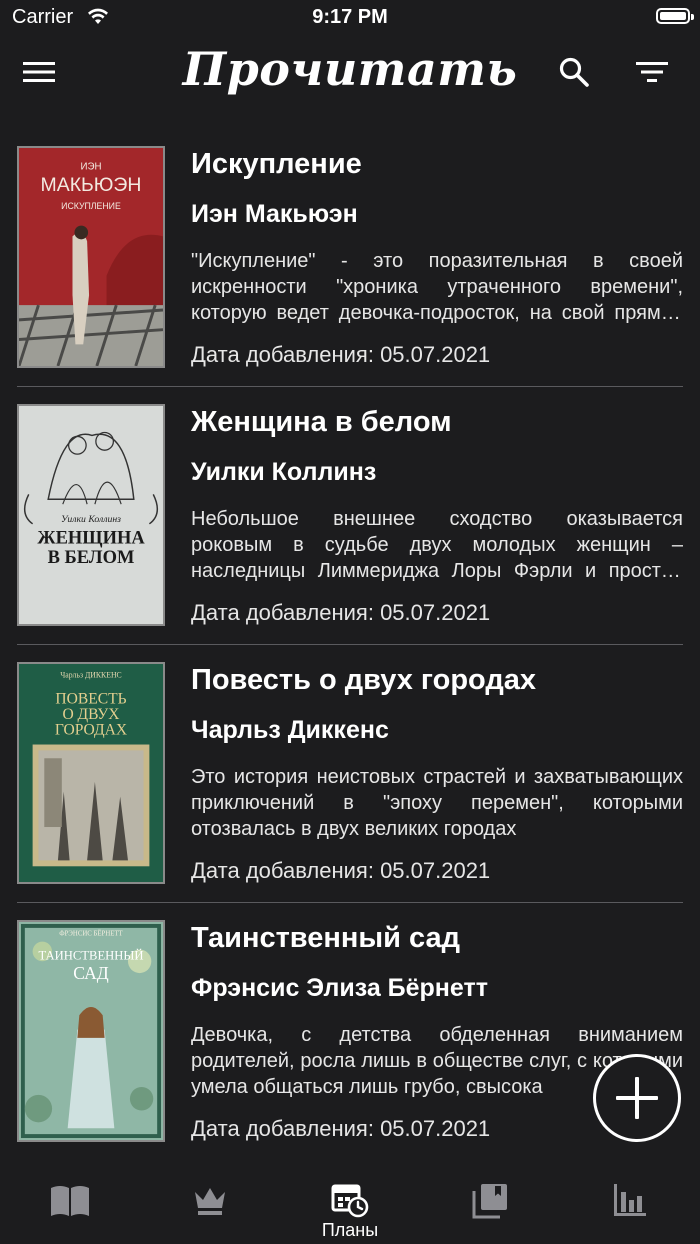  I want to click on tab-statistics, so click(630, 1206).